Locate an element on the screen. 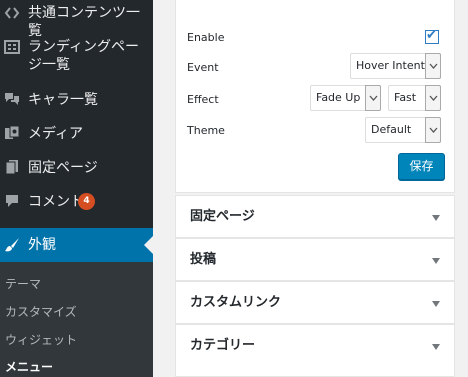 The image size is (468, 377). sidebar-item-comments: コメント 4 is located at coordinates (76, 201).